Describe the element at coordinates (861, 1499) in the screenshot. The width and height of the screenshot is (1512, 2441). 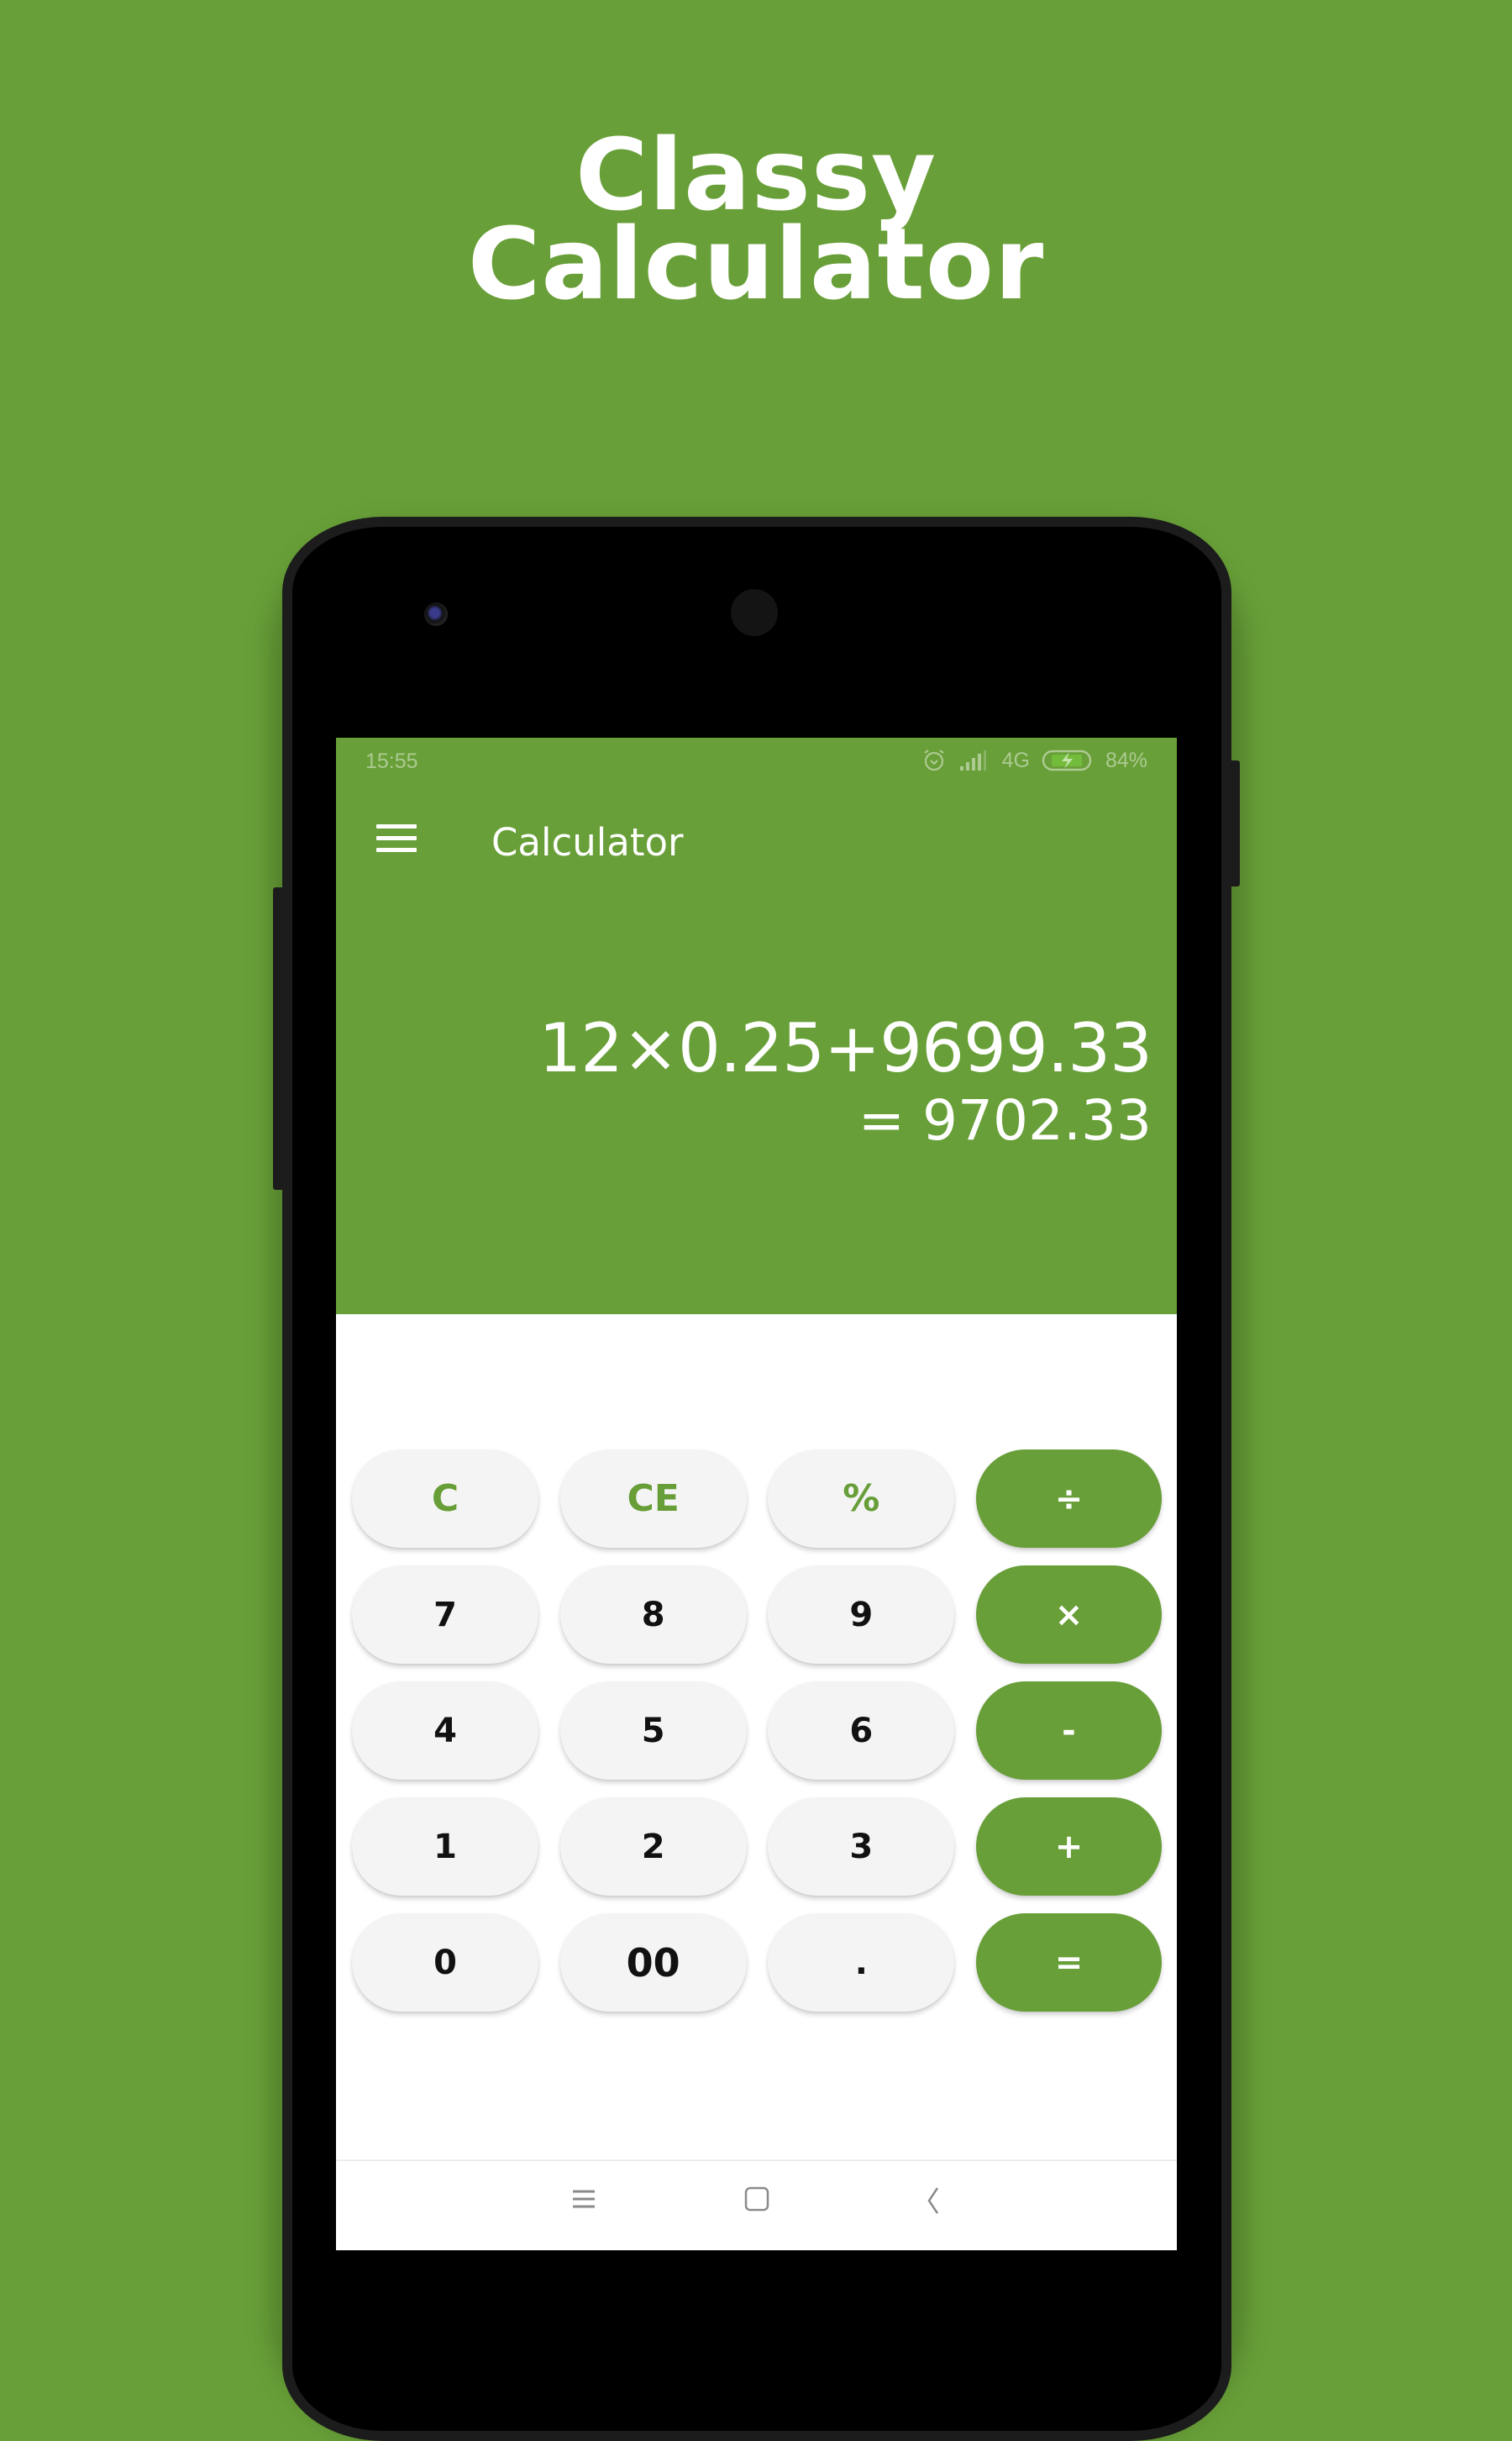
I see `key-percent-button: %` at that location.